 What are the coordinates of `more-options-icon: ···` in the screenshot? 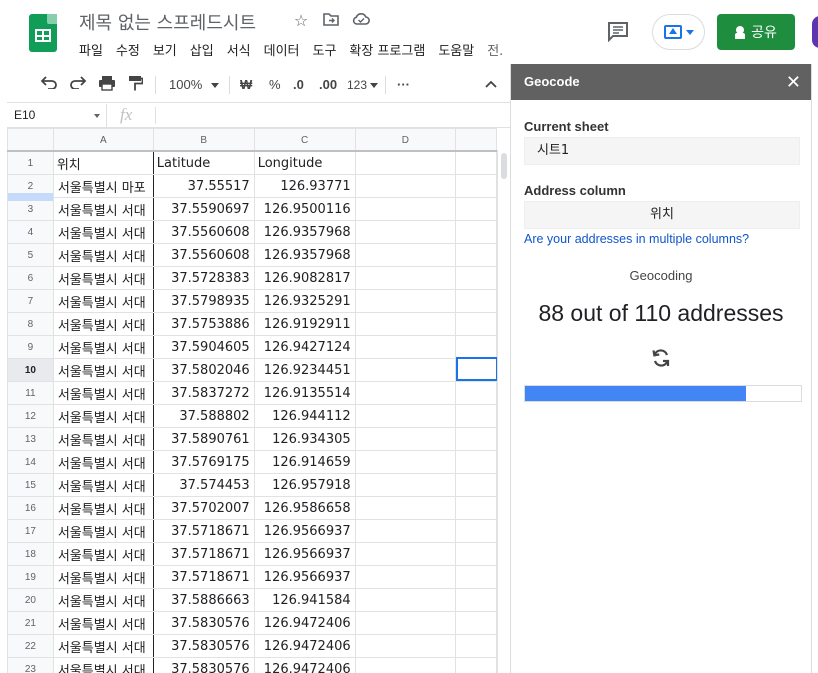 It's located at (403, 85).